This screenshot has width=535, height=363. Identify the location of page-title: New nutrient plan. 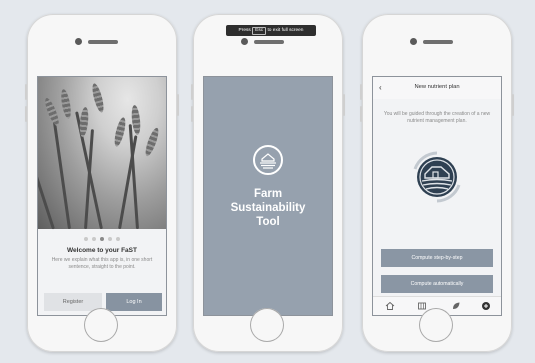
(437, 87).